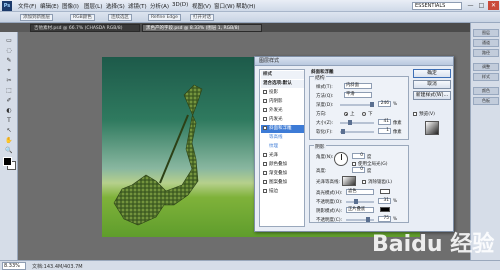 This screenshot has height=270, width=500. I want to click on panel-tab-adjustments: 调整, so click(486, 67).